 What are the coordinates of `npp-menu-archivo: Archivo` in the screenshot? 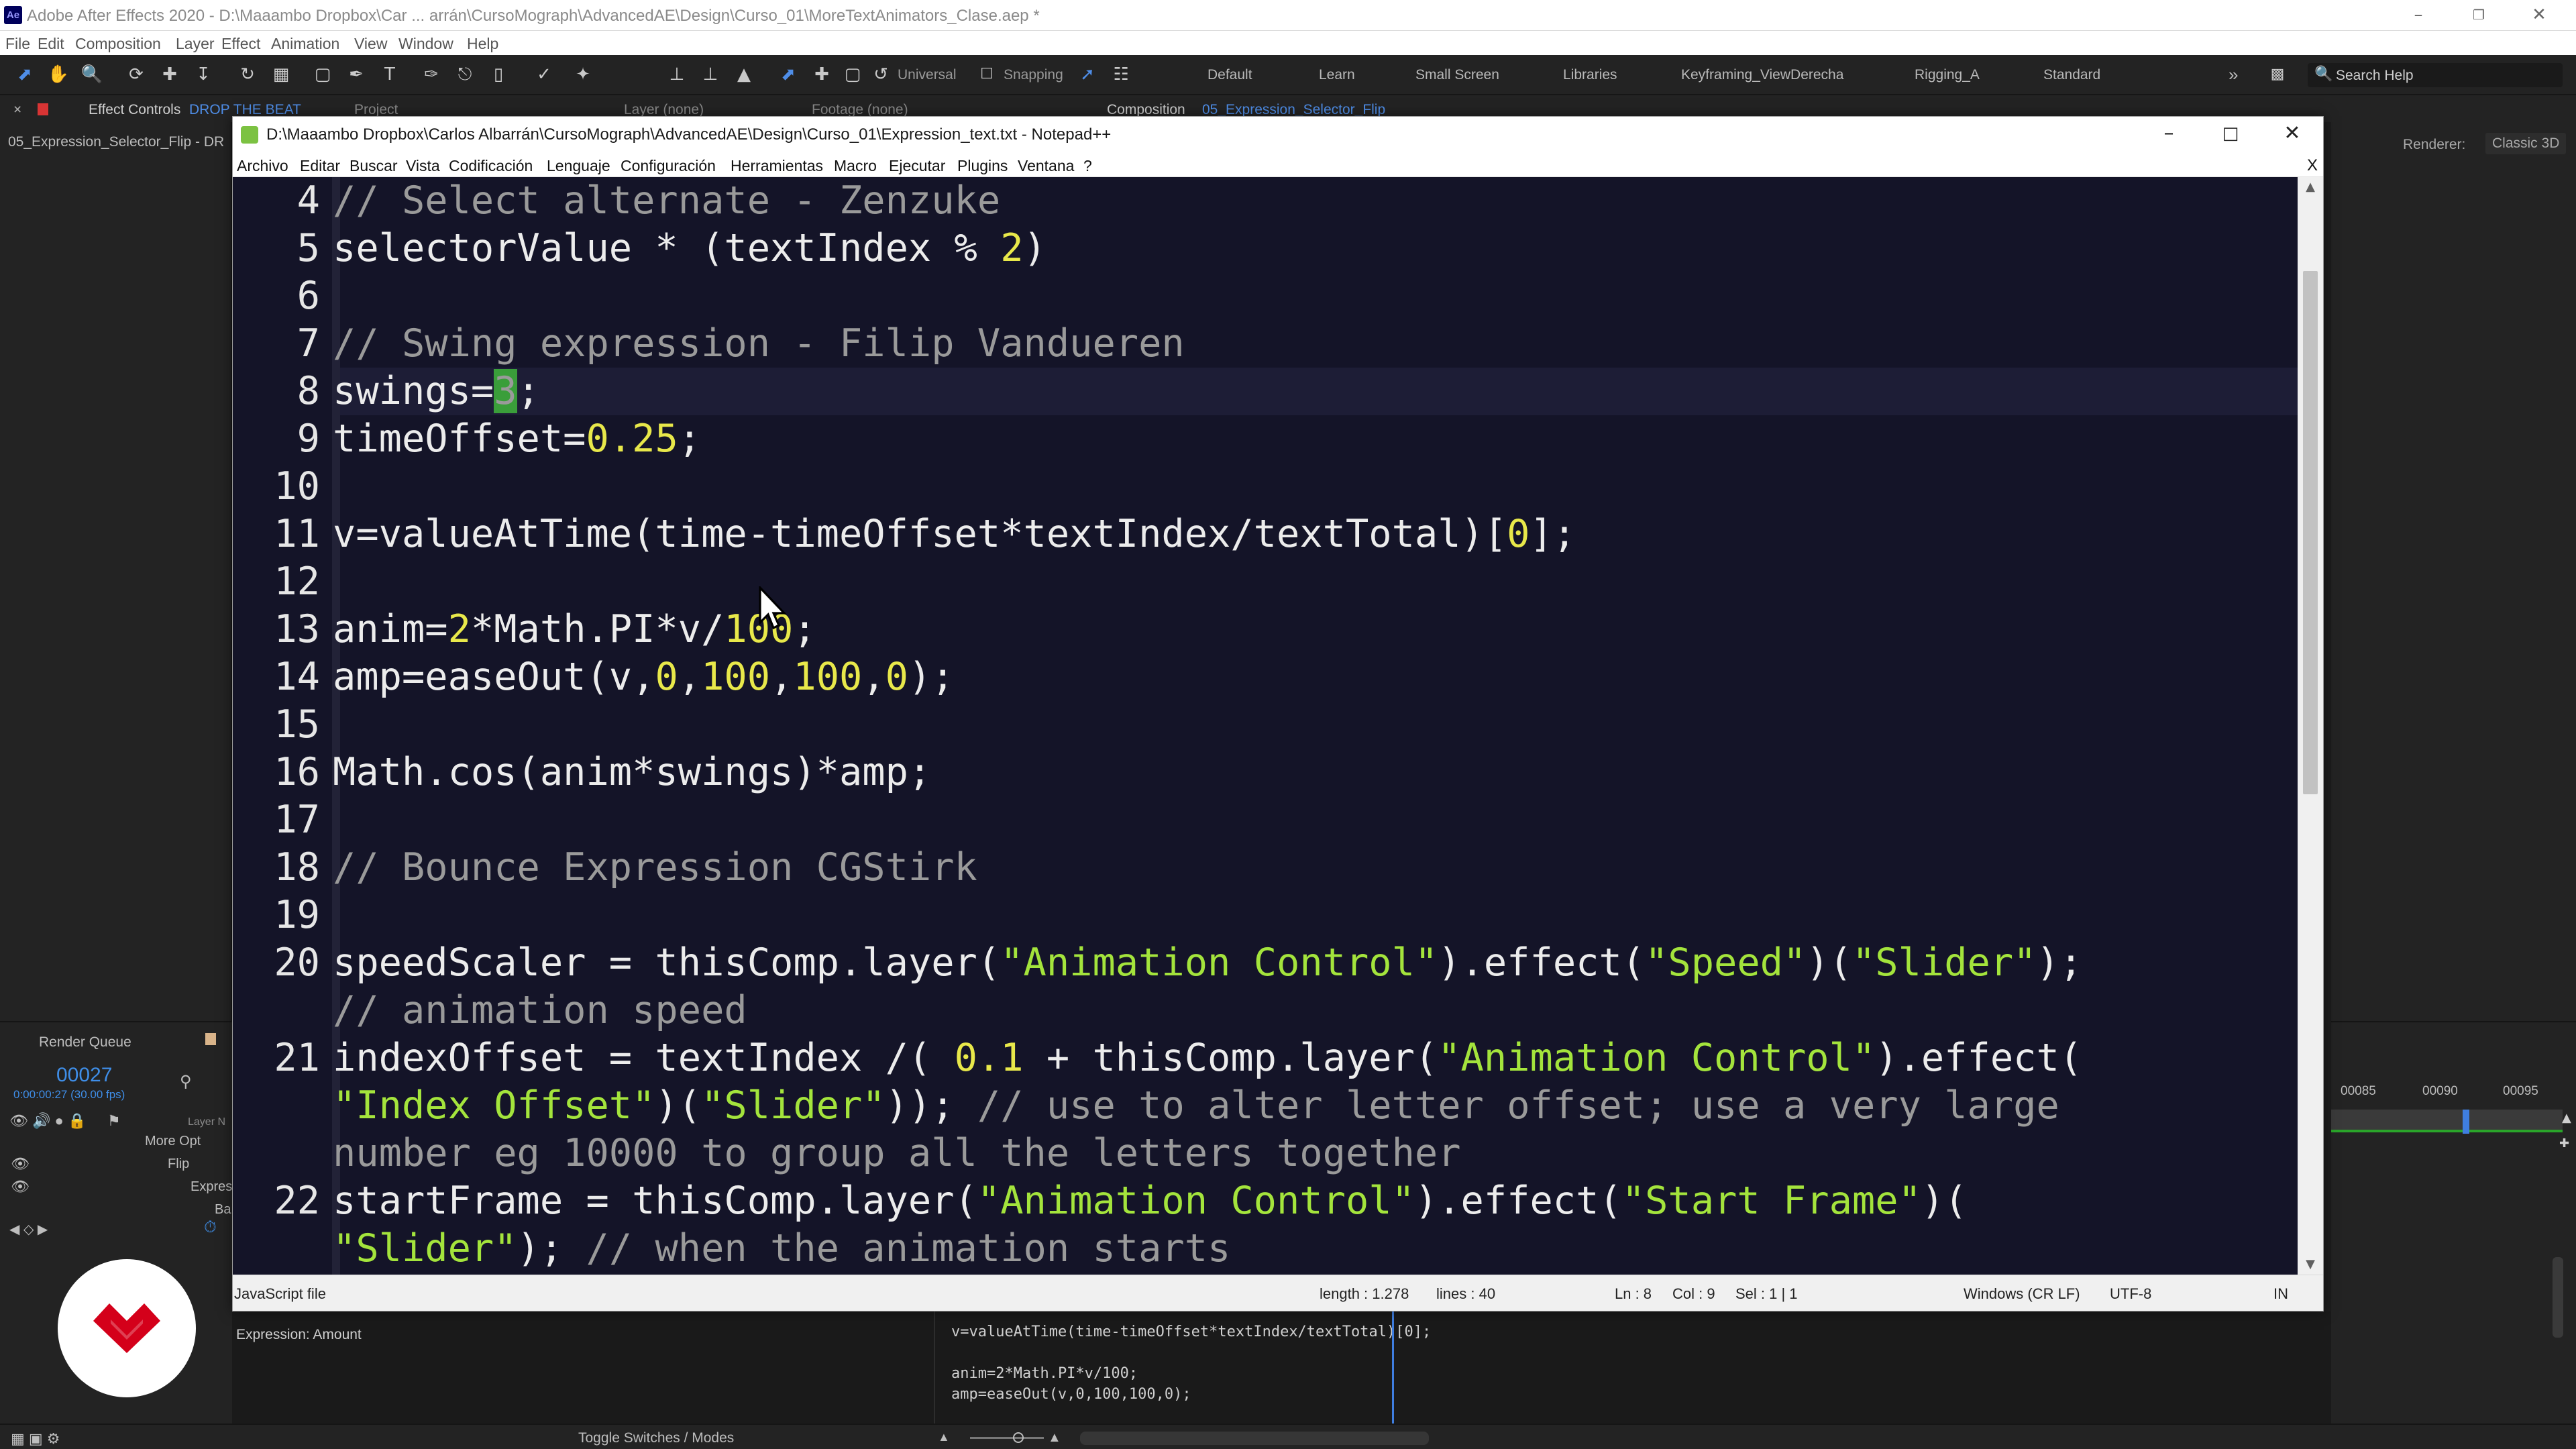 It's located at (262, 166).